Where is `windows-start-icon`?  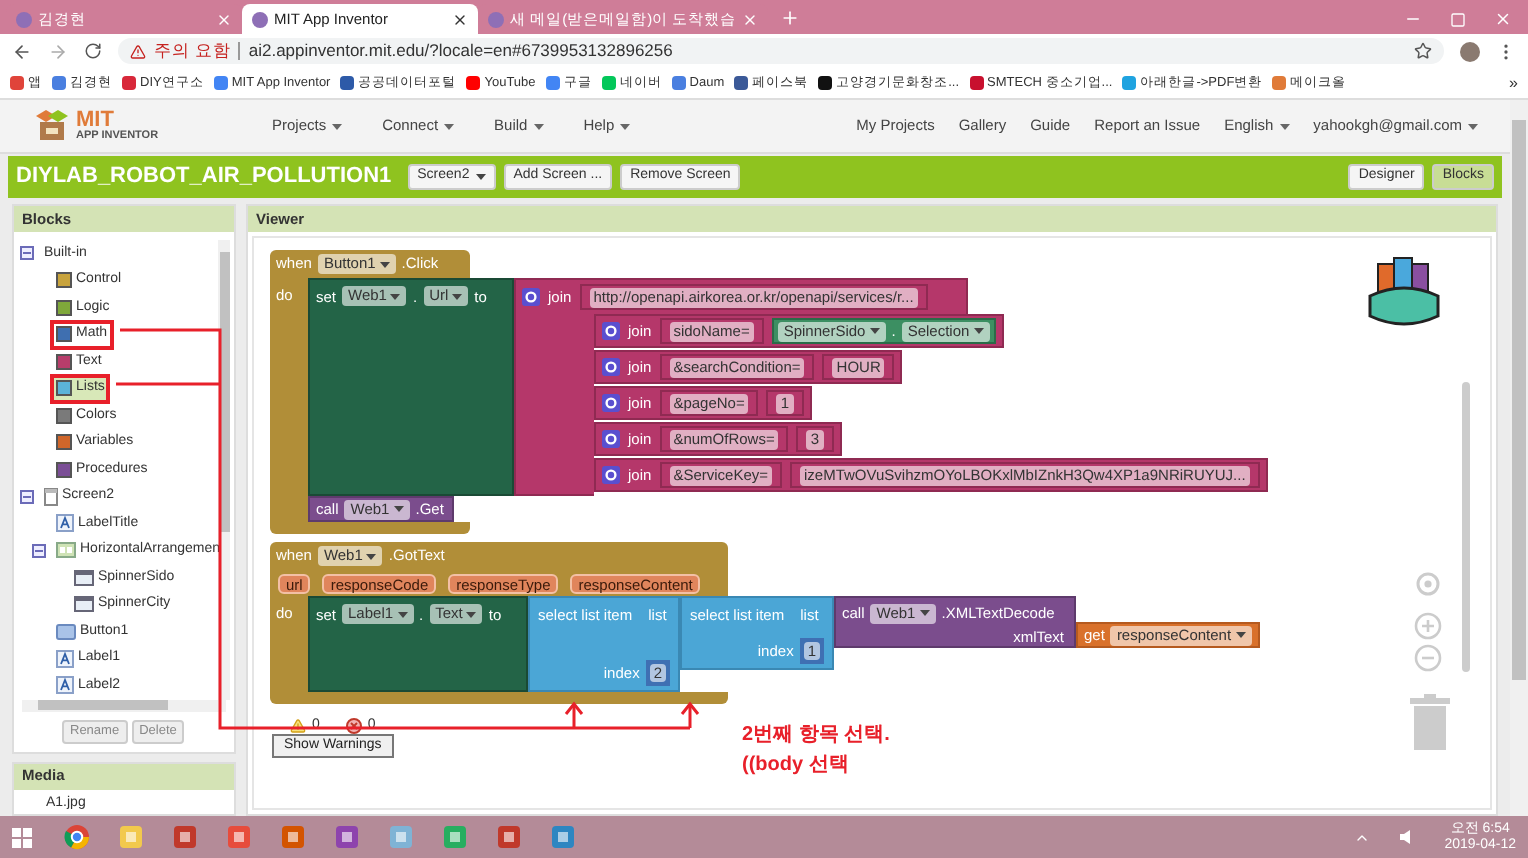 windows-start-icon is located at coordinates (22, 837).